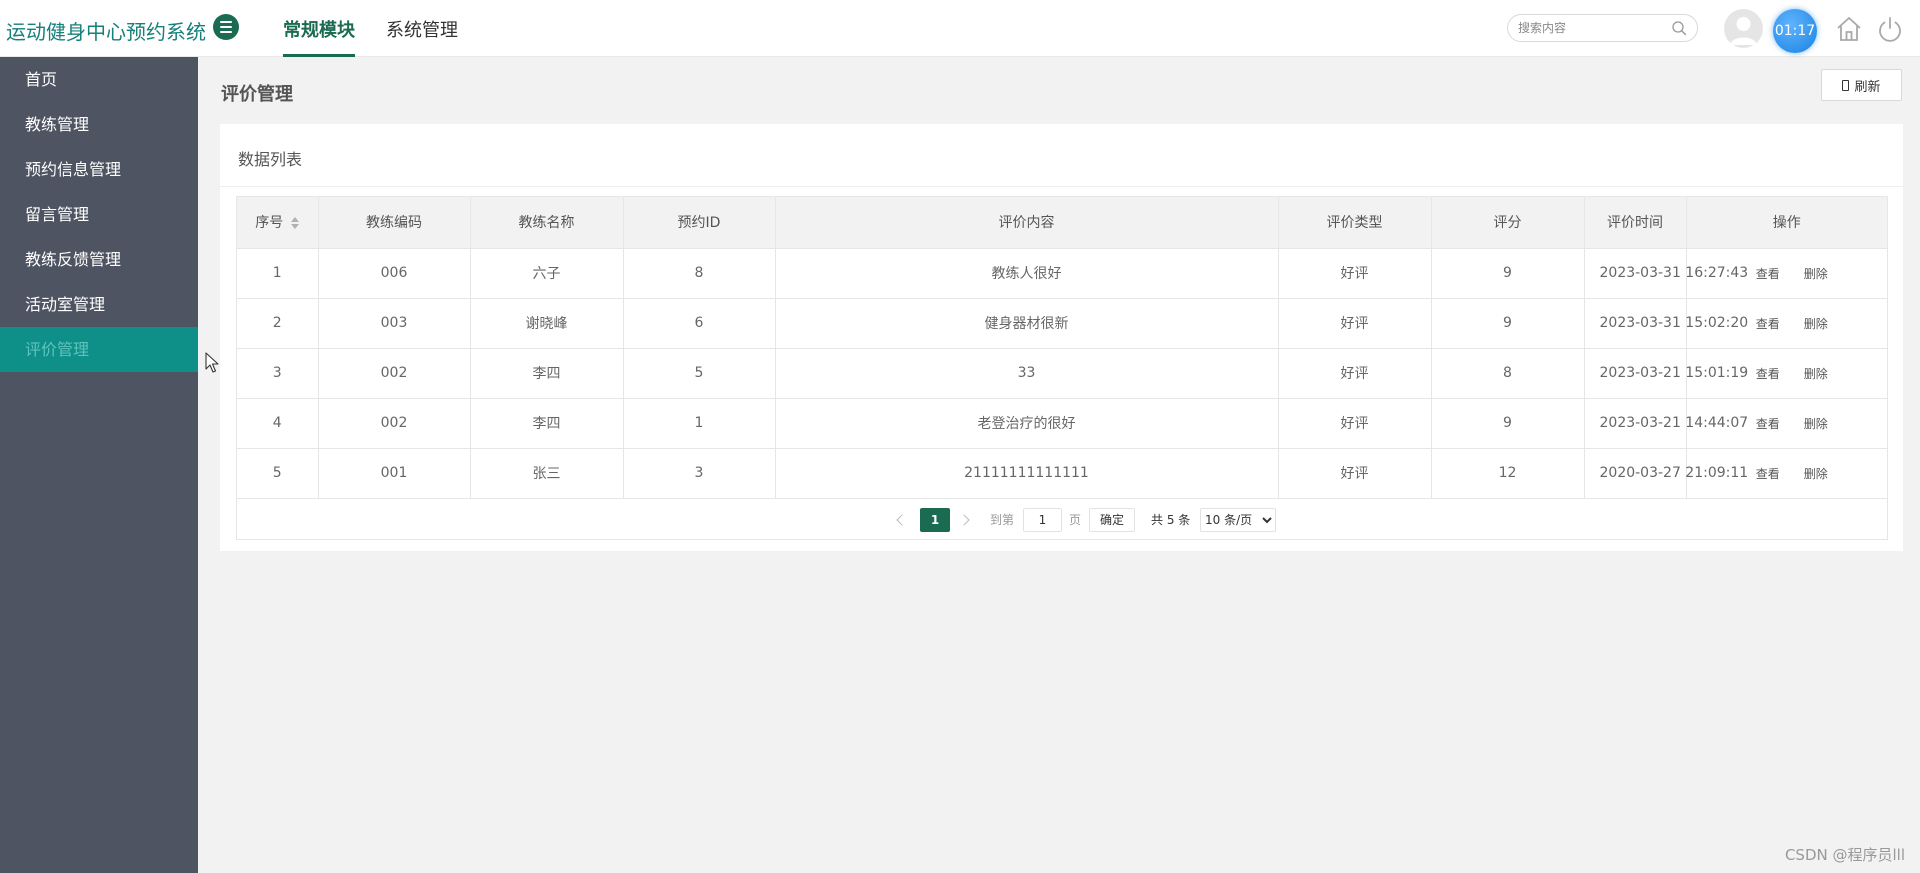 The image size is (1920, 873). Describe the element at coordinates (99, 304) in the screenshot. I see `sidebar-item-activity-room-management: 活动室管理` at that location.